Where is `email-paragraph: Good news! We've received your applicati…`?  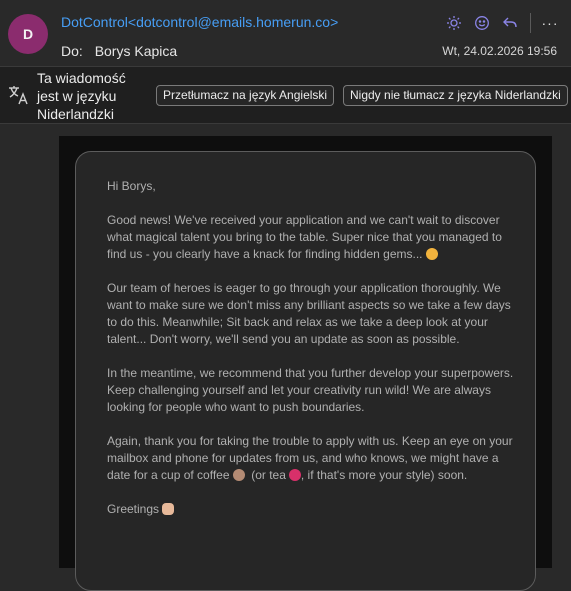 email-paragraph: Good news! We've received your applicati… is located at coordinates (312, 237).